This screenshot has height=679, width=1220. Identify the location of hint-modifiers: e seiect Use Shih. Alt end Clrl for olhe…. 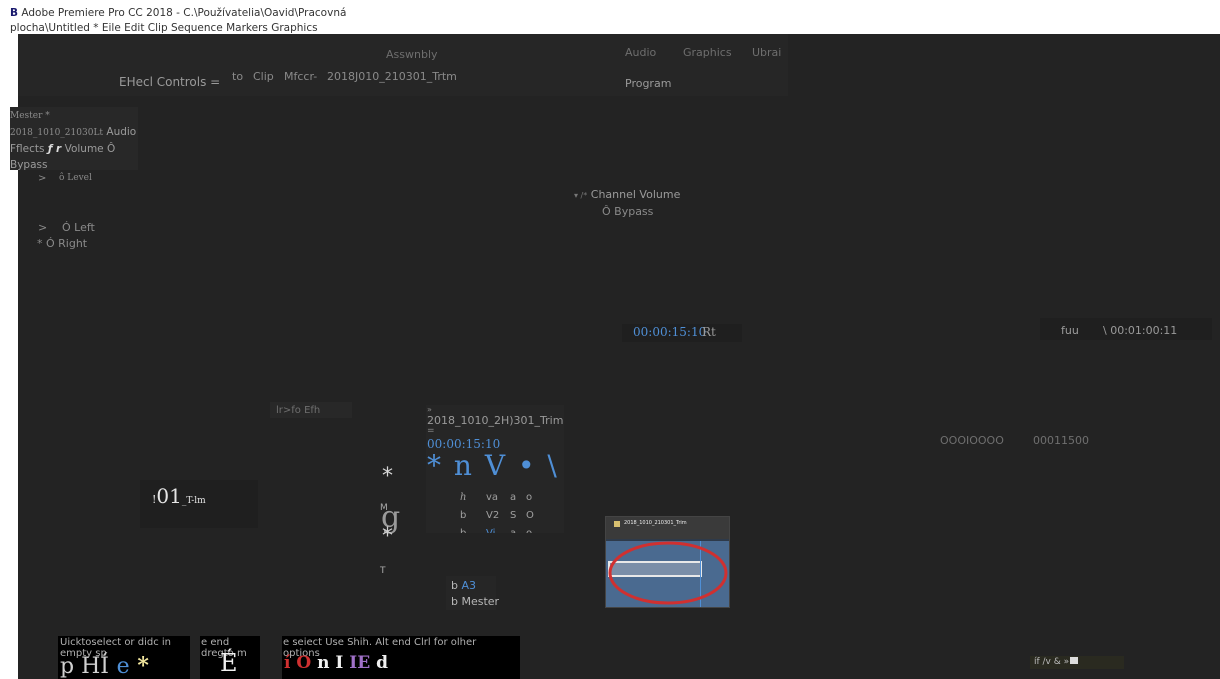
(401, 657).